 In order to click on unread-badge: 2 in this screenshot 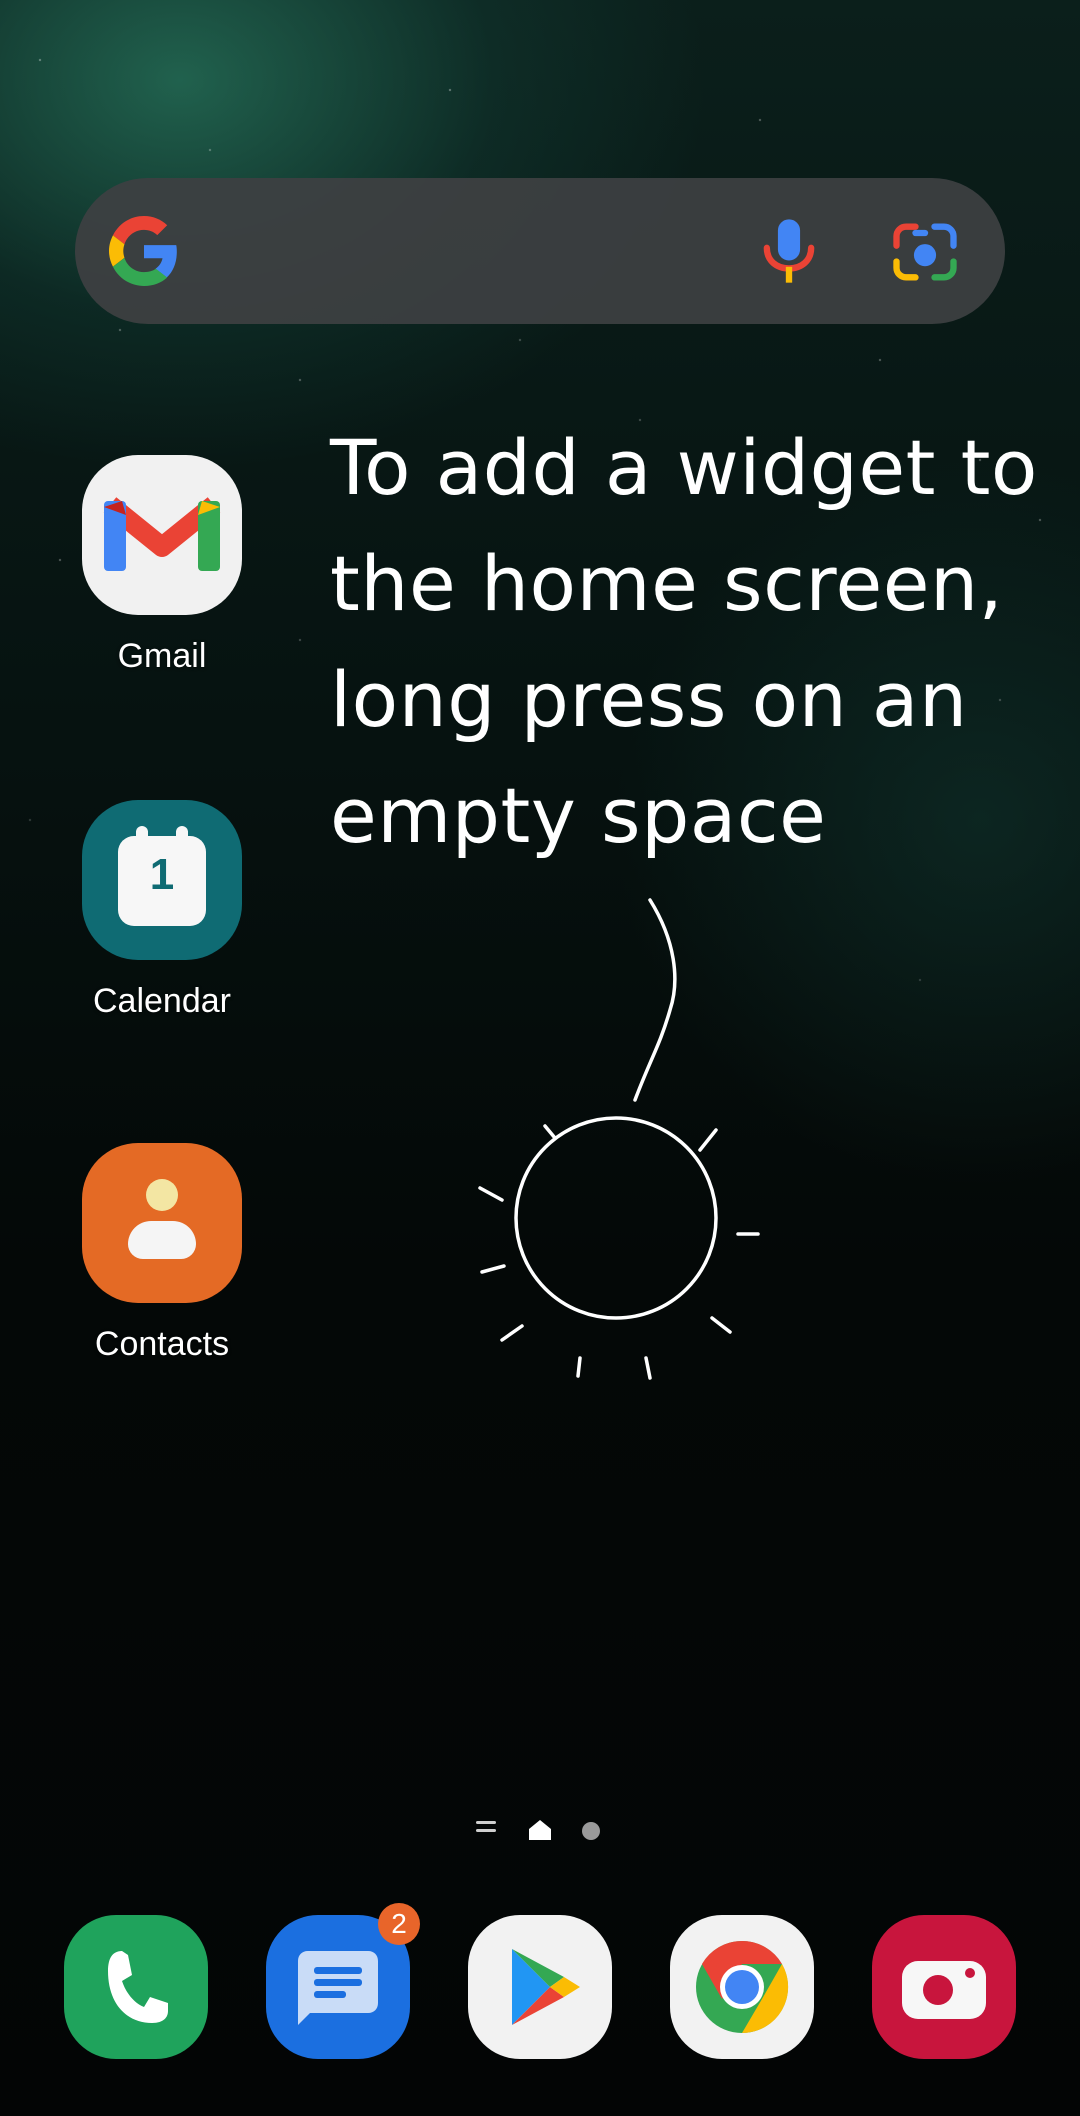, I will do `click(399, 1924)`.